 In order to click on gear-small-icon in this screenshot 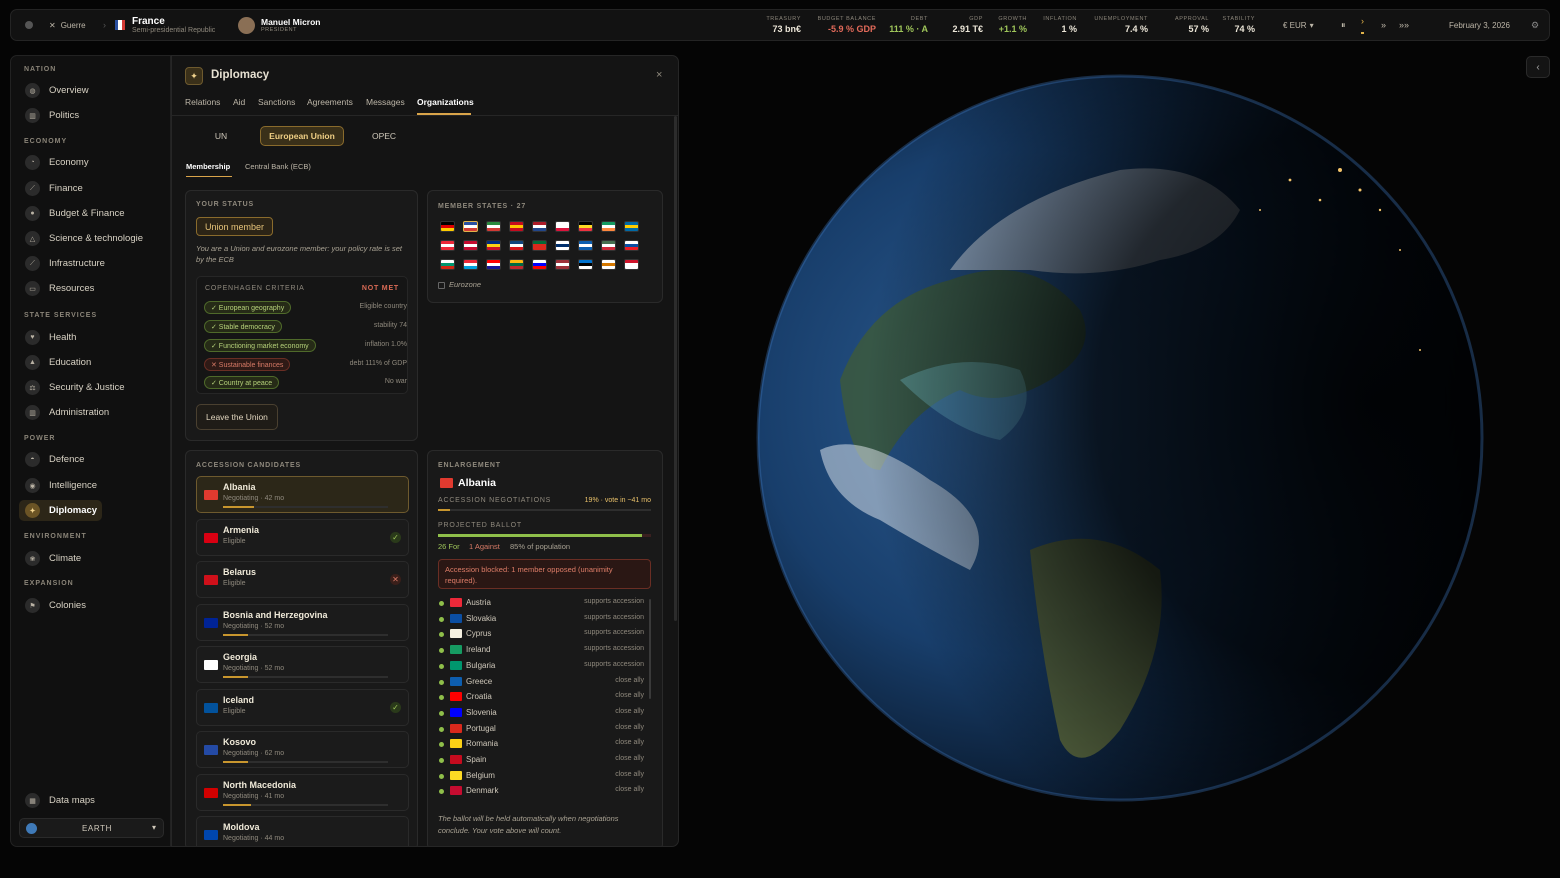, I will do `click(29, 25)`.